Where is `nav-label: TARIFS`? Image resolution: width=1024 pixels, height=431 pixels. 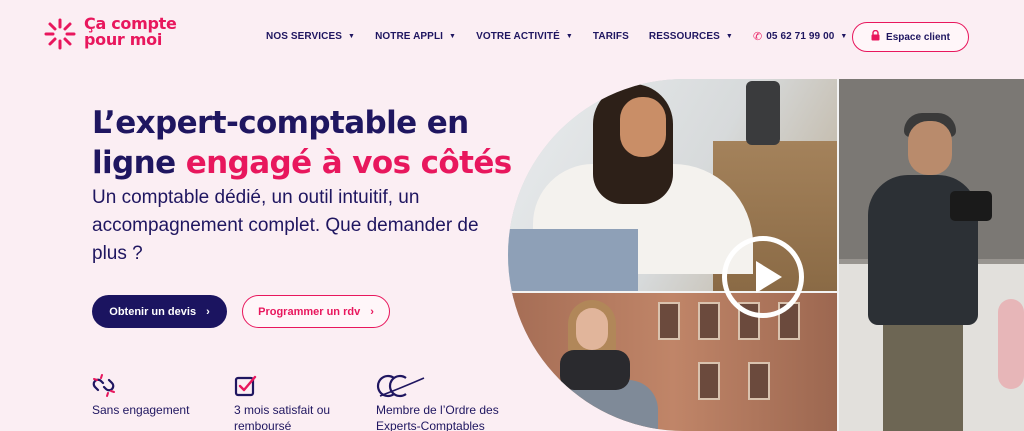 nav-label: TARIFS is located at coordinates (610, 36).